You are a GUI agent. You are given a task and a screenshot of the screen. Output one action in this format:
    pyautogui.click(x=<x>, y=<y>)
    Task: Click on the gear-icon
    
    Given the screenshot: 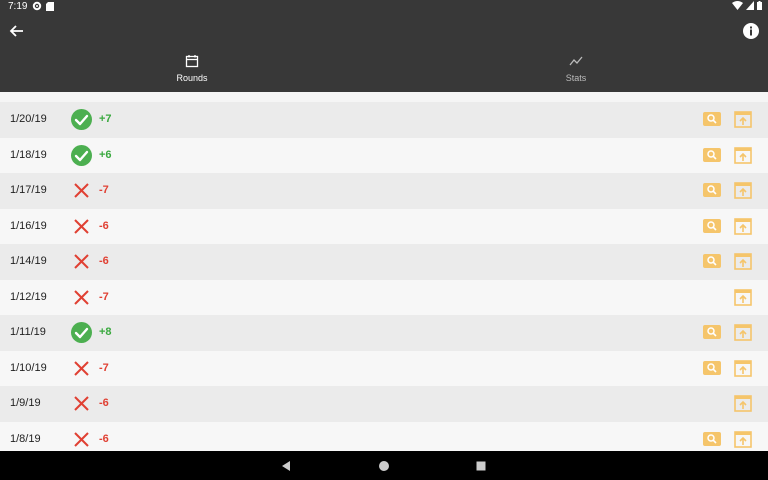 What is the action you would take?
    pyautogui.click(x=37, y=6)
    